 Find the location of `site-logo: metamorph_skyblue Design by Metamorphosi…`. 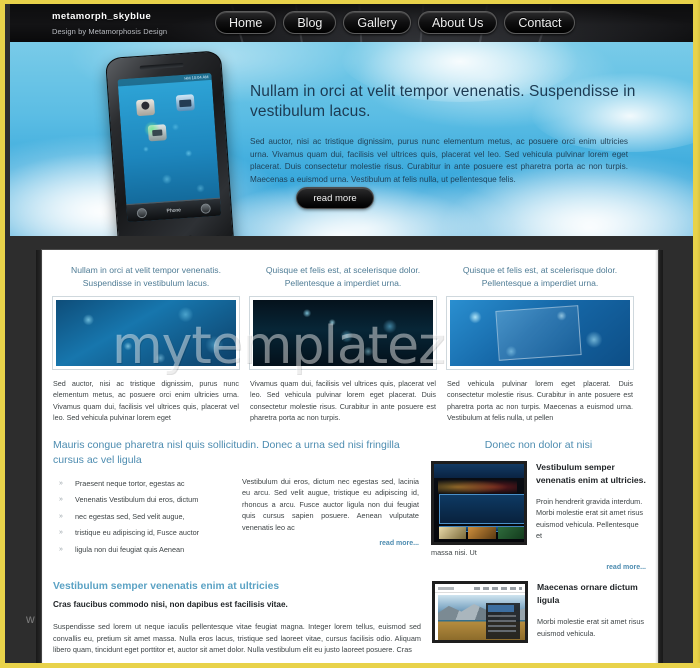

site-logo: metamorph_skyblue Design by Metamorphosi… is located at coordinates (109, 23).